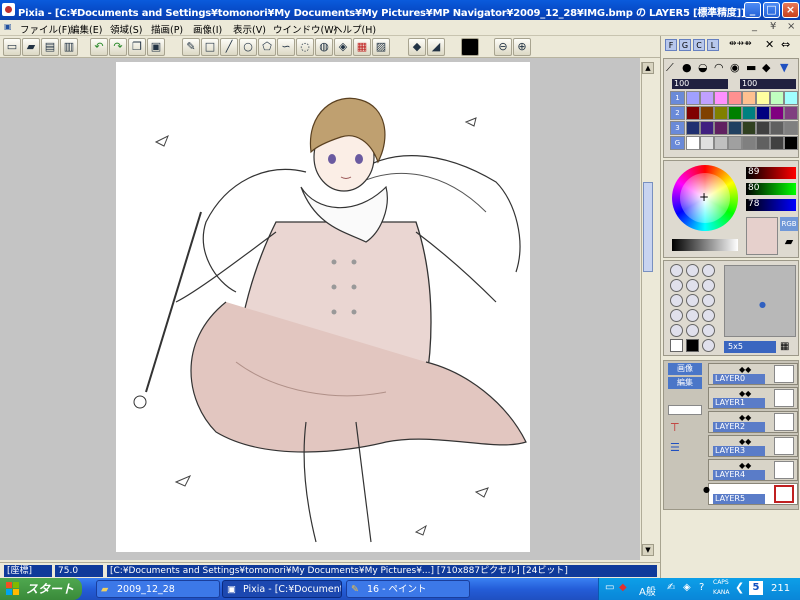 The width and height of the screenshot is (800, 600). I want to click on menu-help: ヘルプ(H), so click(354, 29).